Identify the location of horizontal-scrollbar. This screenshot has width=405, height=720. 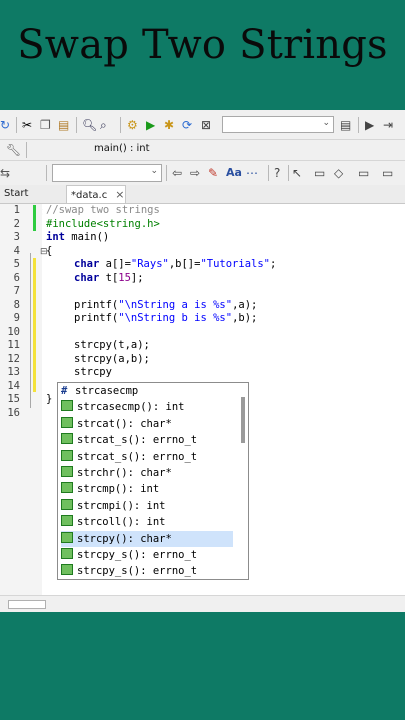
(202, 603).